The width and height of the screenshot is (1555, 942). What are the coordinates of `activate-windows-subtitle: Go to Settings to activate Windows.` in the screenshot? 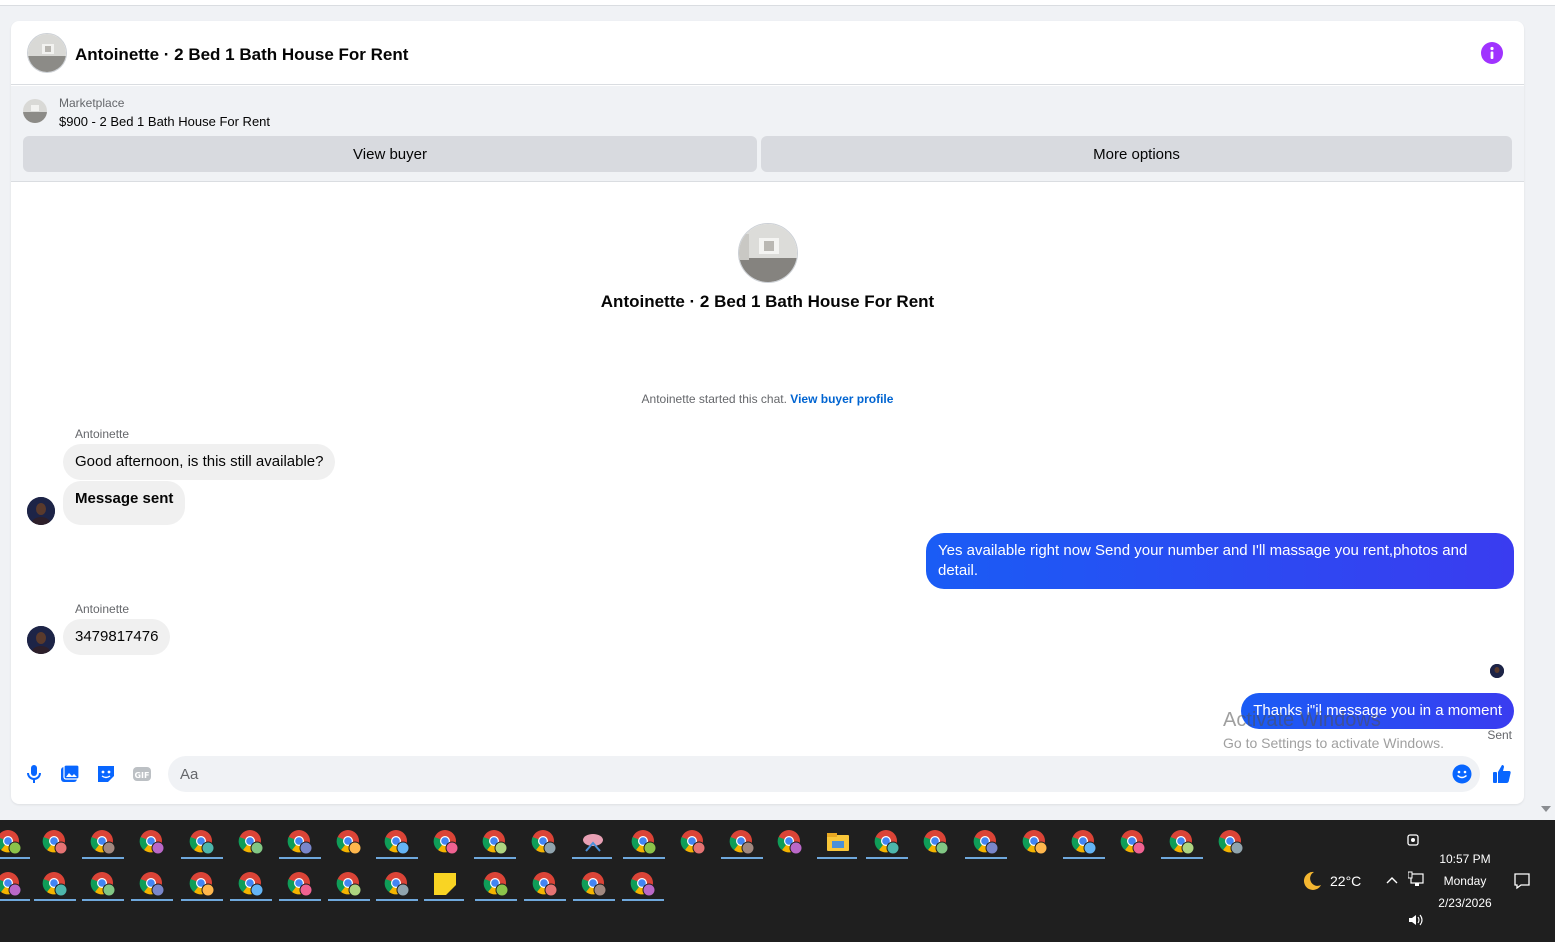 It's located at (1333, 743).